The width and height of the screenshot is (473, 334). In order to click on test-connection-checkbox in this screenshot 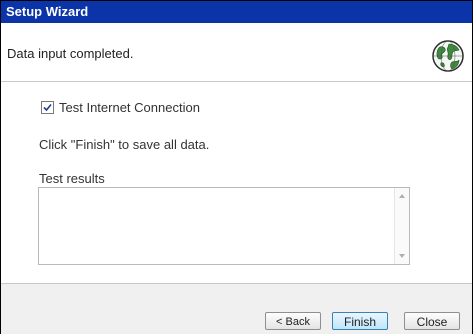, I will do `click(47, 107)`.